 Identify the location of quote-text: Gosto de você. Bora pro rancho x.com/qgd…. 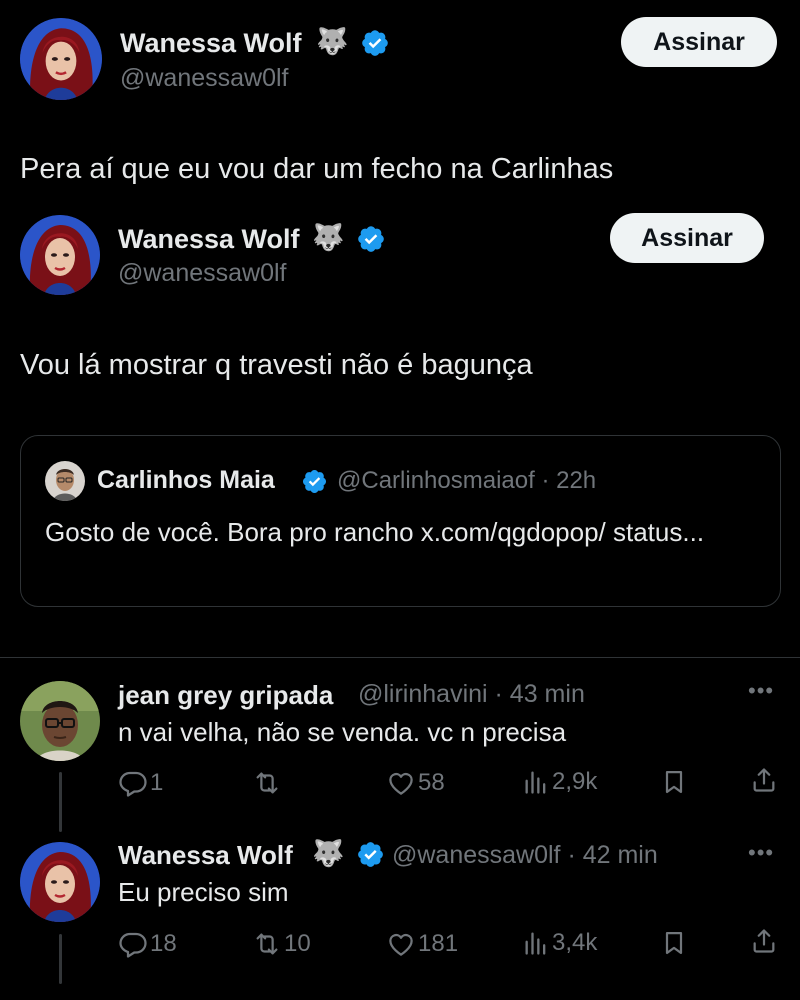
(375, 532).